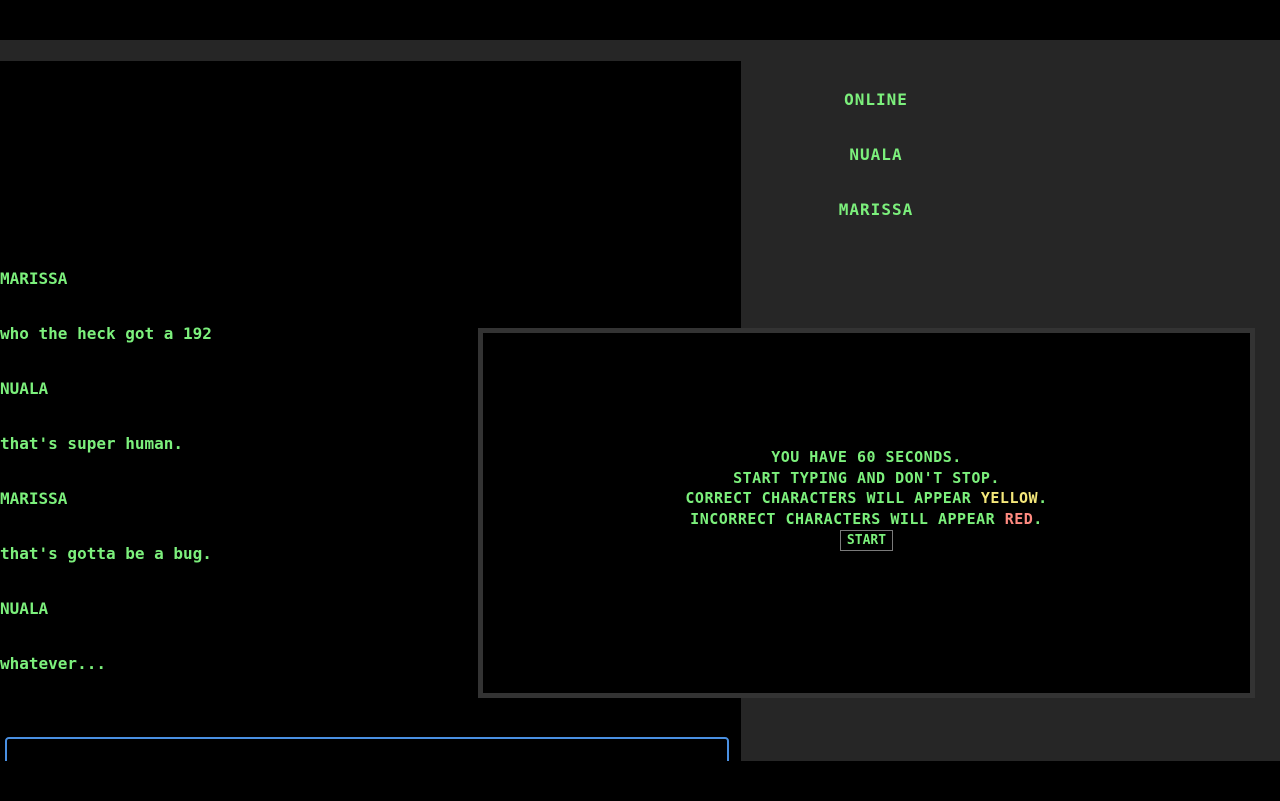 Image resolution: width=1280 pixels, height=801 pixels. Describe the element at coordinates (866, 457) in the screenshot. I see `instruction-line: YOU HAVE 60 SECONDS.` at that location.